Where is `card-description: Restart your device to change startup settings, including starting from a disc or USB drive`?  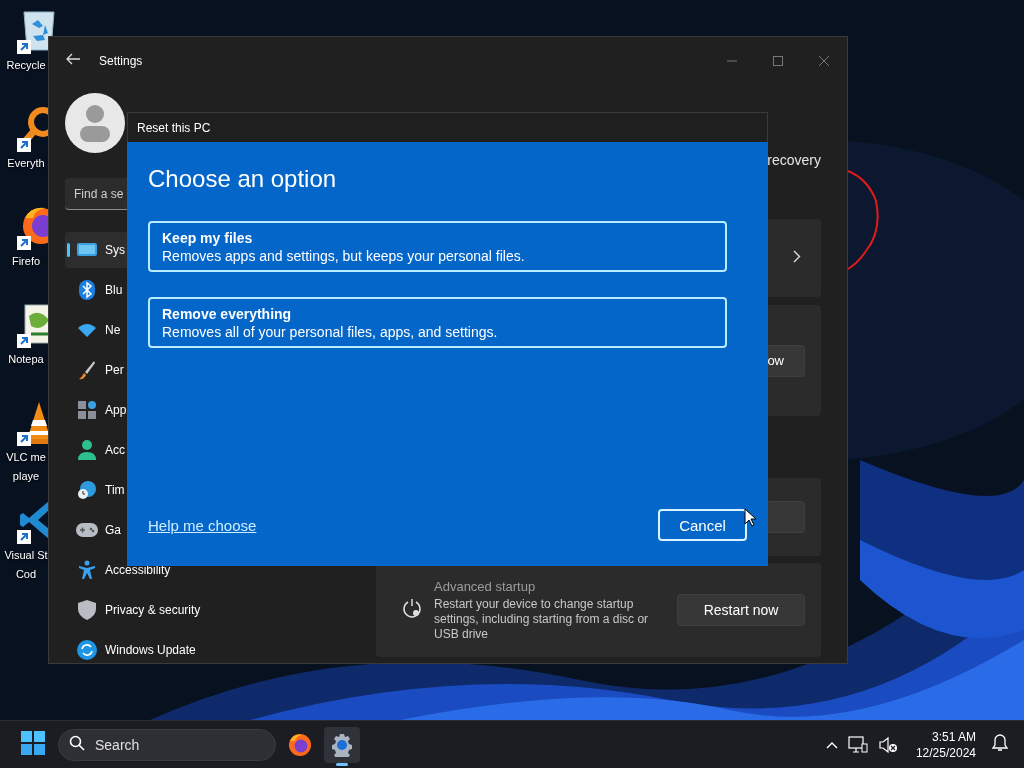 card-description: Restart your device to change startup settings, including starting from a disc or USB drive is located at coordinates (542, 619).